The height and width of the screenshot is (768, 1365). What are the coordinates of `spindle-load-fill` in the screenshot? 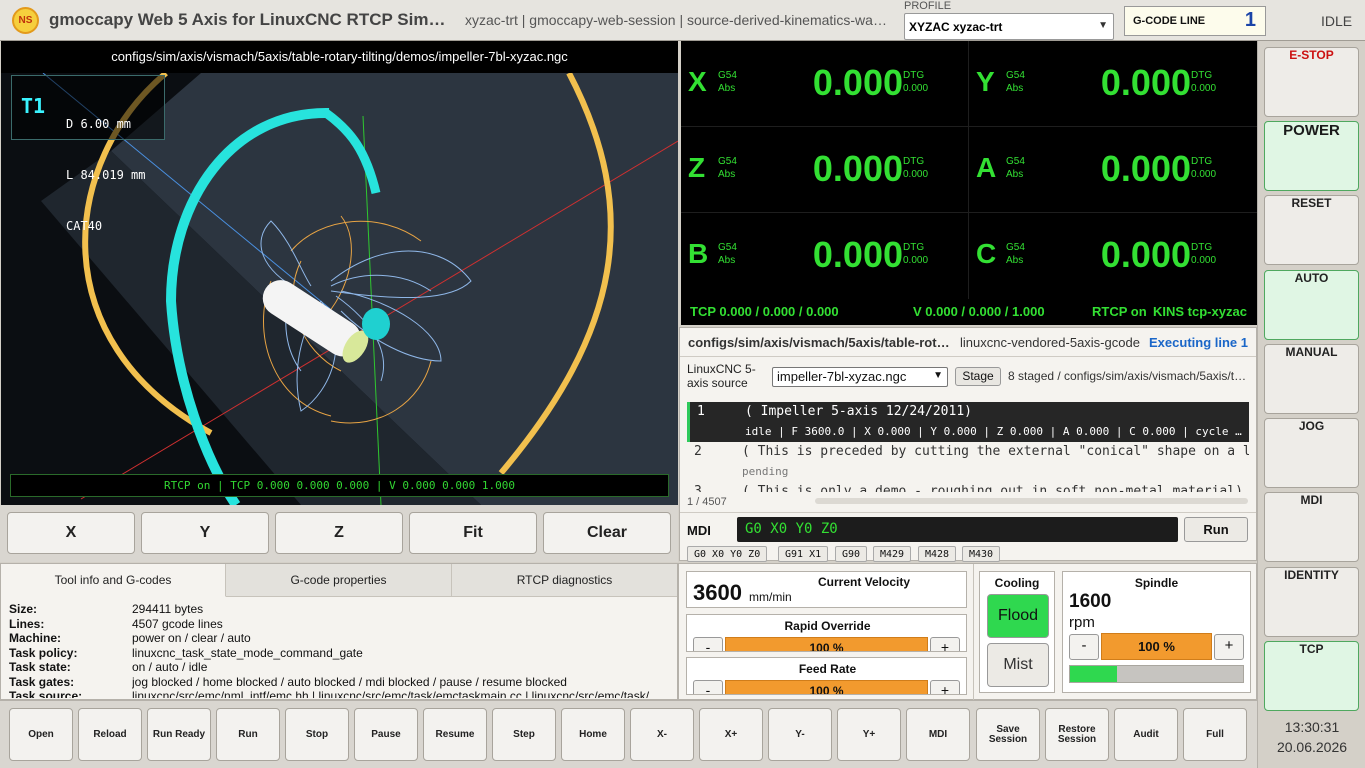 It's located at (1093, 674).